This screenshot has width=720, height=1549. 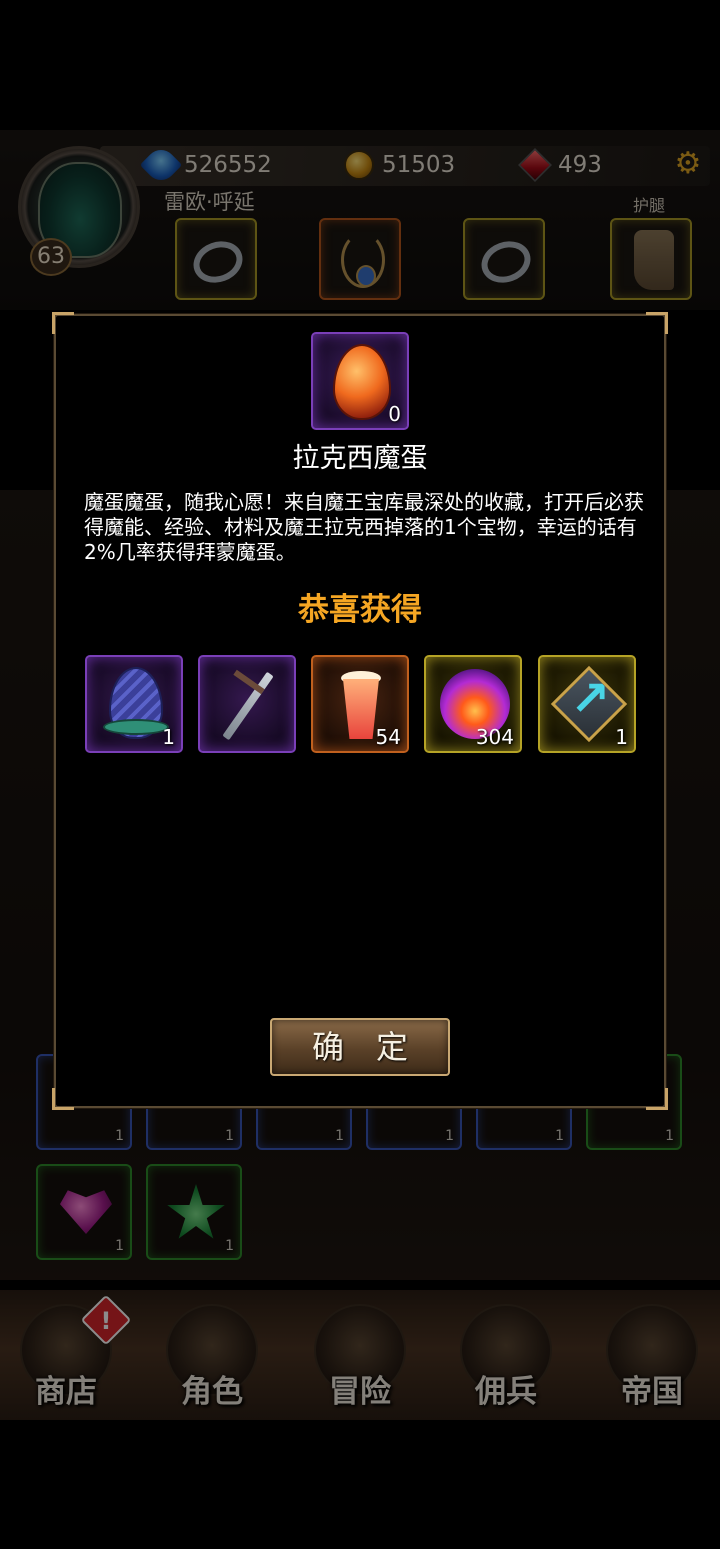 I want to click on reward-slot: 54, so click(x=360, y=704).